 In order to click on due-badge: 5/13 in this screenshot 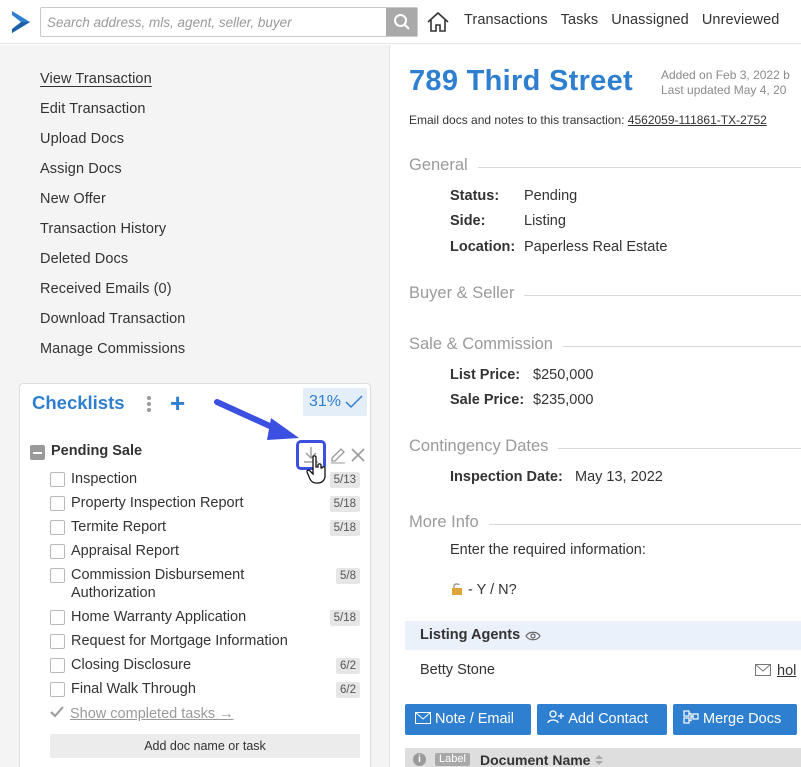, I will do `click(344, 480)`.